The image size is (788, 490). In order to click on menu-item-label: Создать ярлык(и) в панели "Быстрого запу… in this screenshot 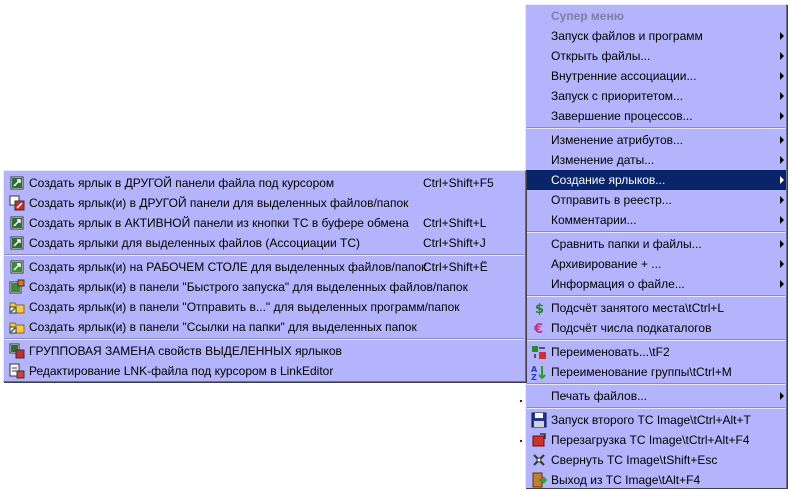, I will do `click(248, 287)`.